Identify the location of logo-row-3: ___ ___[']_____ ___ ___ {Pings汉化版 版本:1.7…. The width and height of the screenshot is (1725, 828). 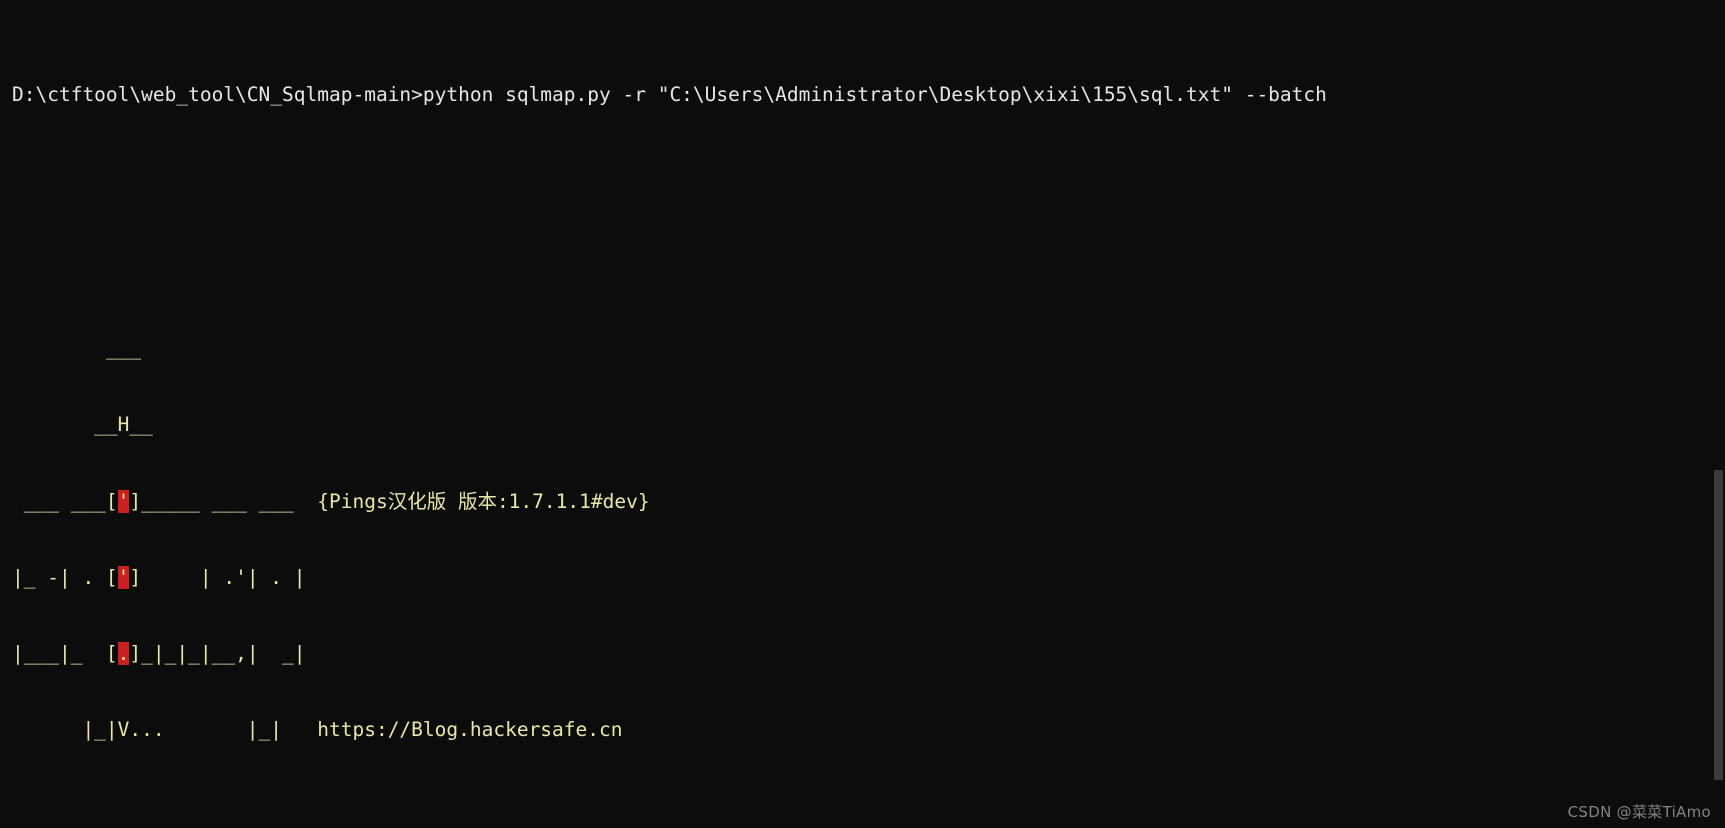
(868, 501).